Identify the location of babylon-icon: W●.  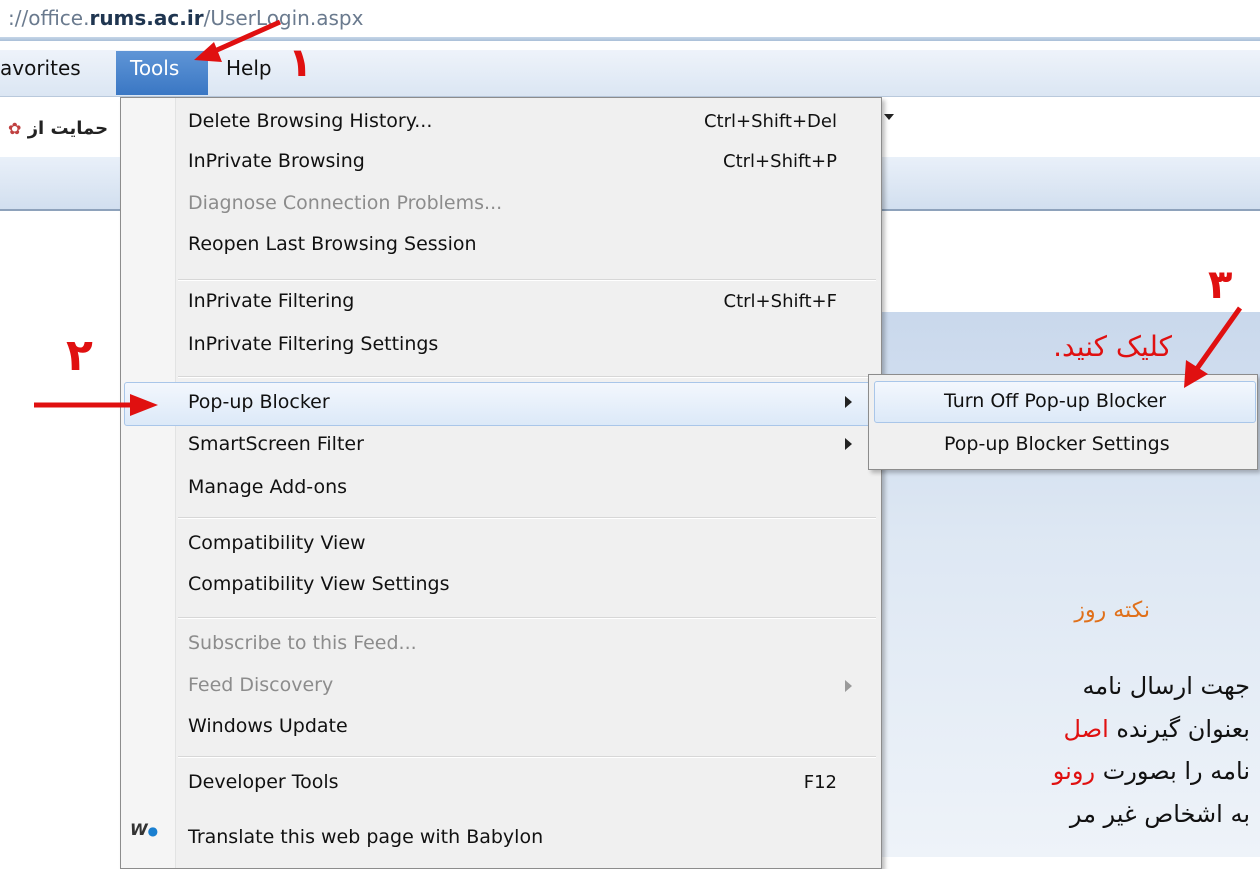
(144, 829).